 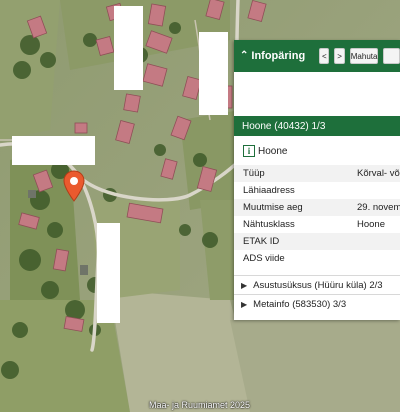 I want to click on attribute-row: ETAK ID, so click(x=317, y=241).